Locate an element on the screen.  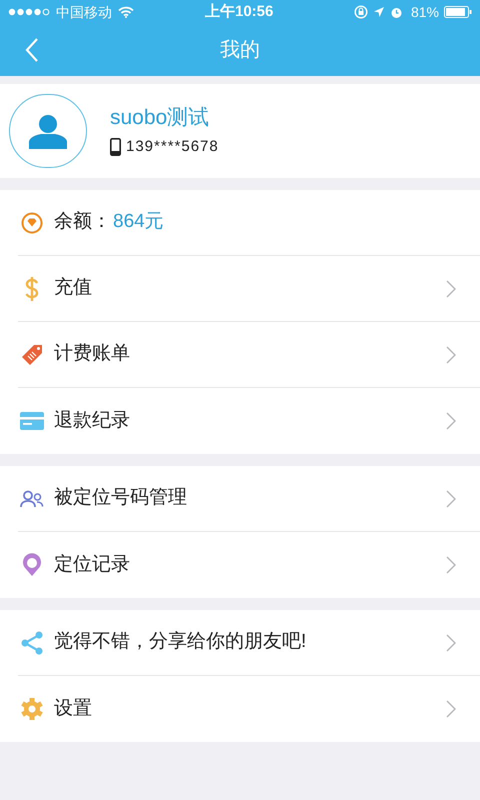
menu-label: 计费账单 is located at coordinates (92, 354).